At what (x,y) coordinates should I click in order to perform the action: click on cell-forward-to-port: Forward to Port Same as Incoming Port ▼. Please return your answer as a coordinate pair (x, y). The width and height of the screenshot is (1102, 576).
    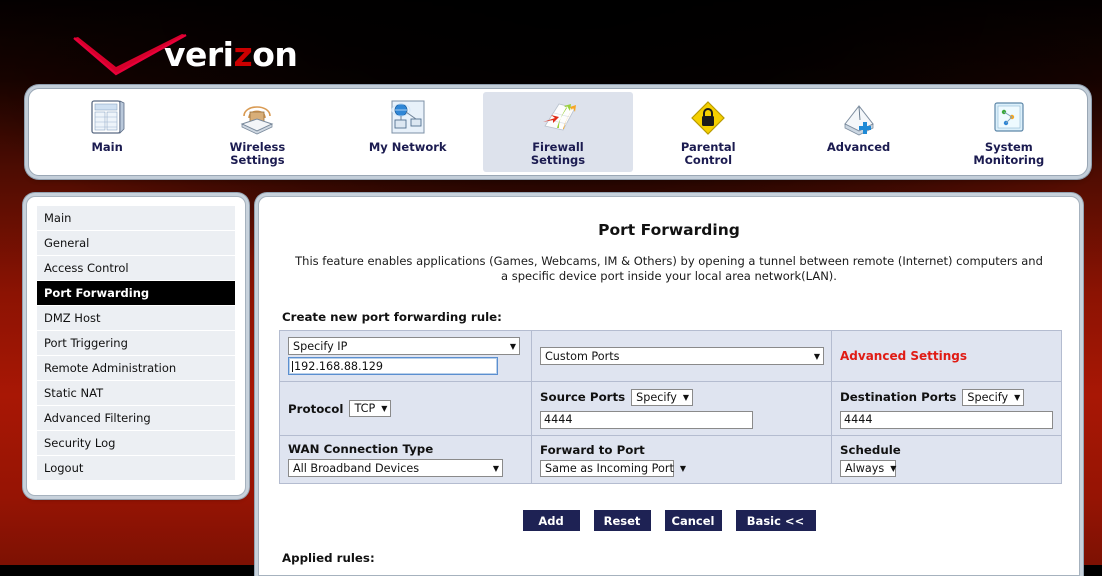
    Looking at the image, I should click on (681, 459).